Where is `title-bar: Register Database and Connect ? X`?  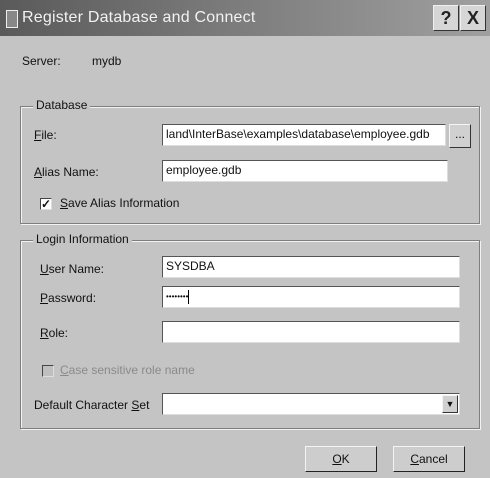 title-bar: Register Database and Connect ? X is located at coordinates (245, 18).